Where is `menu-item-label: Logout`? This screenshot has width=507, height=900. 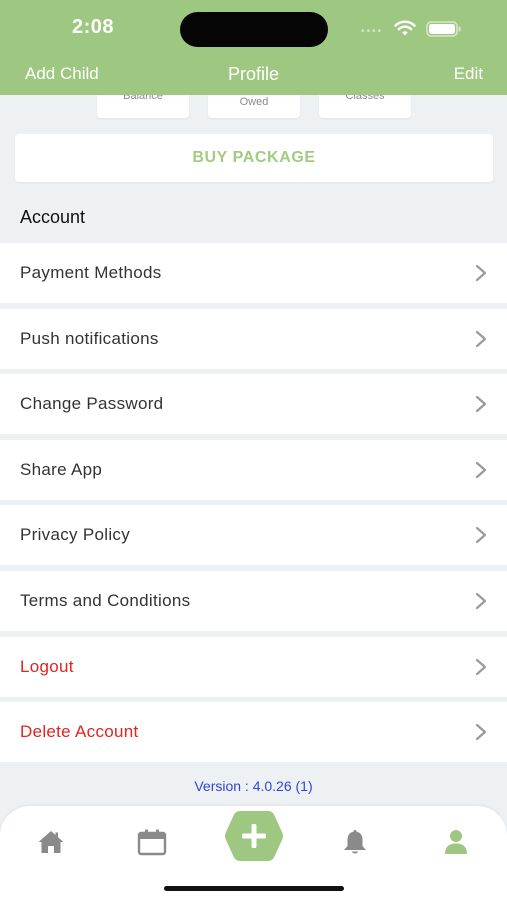 menu-item-label: Logout is located at coordinates (47, 666).